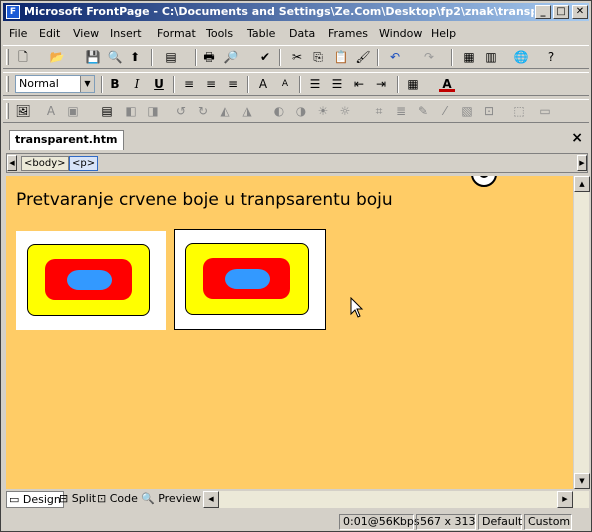 This screenshot has height=532, width=592. I want to click on image-original, so click(91, 280).